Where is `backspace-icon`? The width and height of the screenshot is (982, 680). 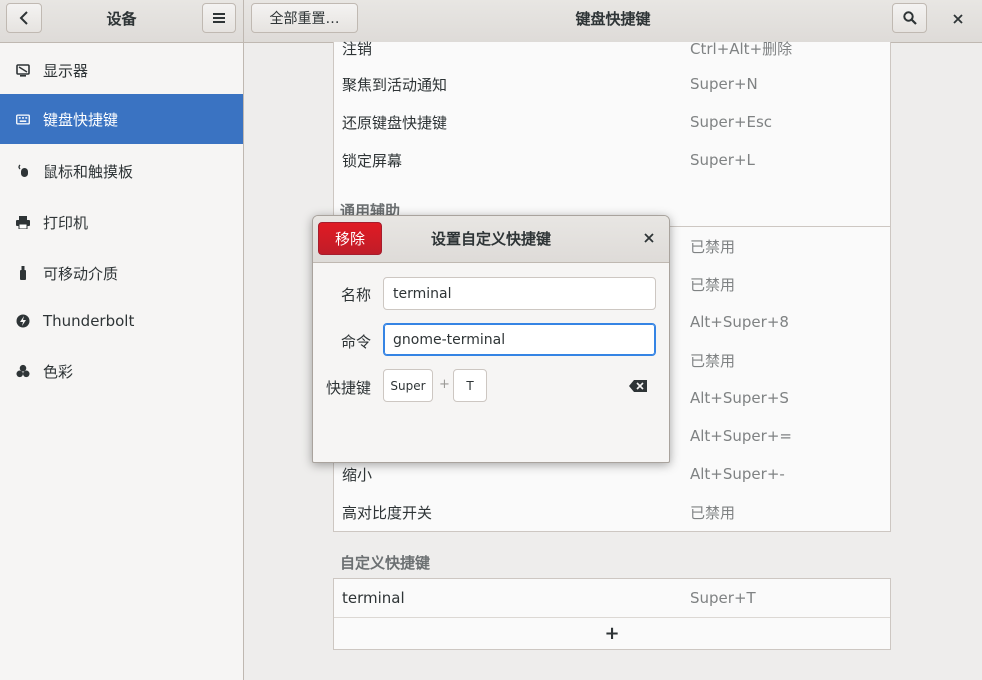
backspace-icon is located at coordinates (638, 386).